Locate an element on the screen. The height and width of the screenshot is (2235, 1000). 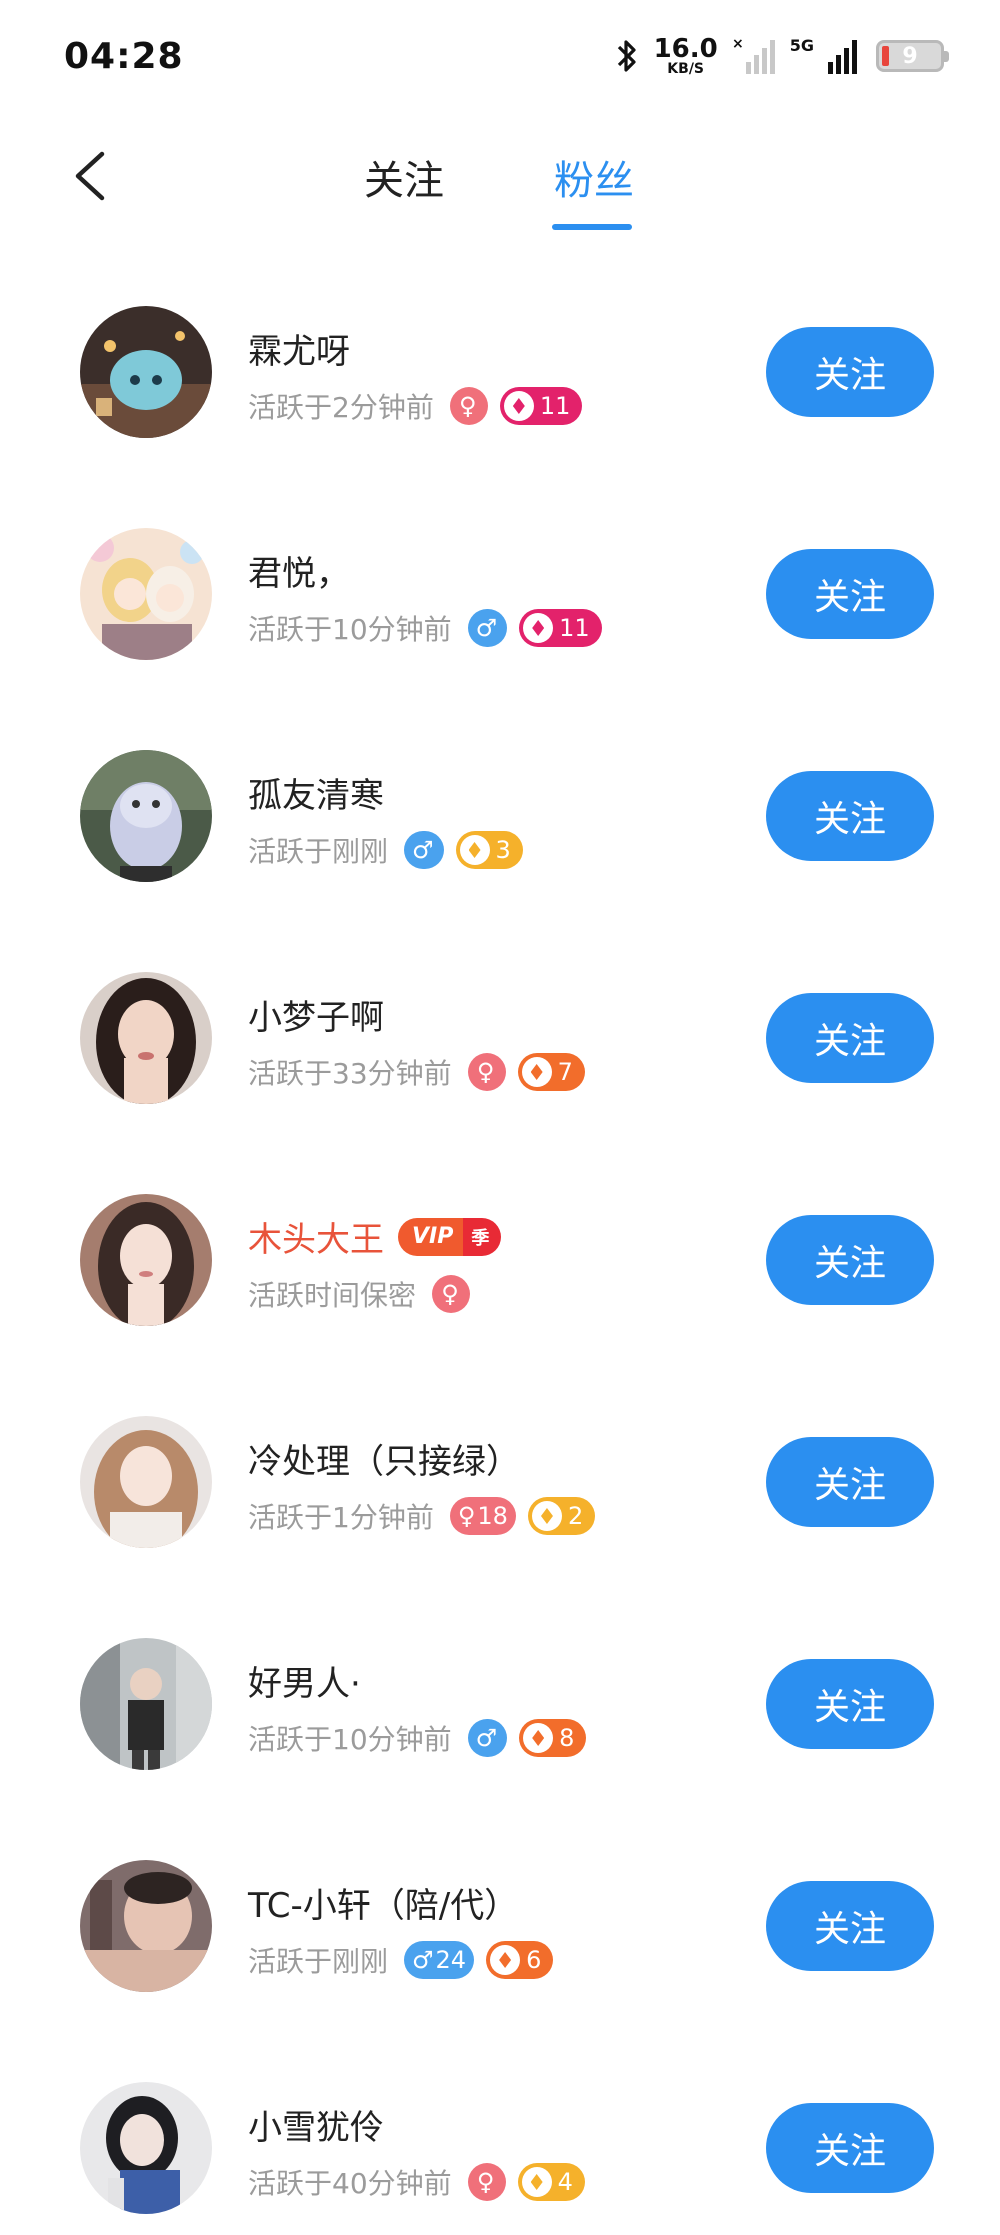
user-name-text: 孤友清寒 is located at coordinates (316, 796).